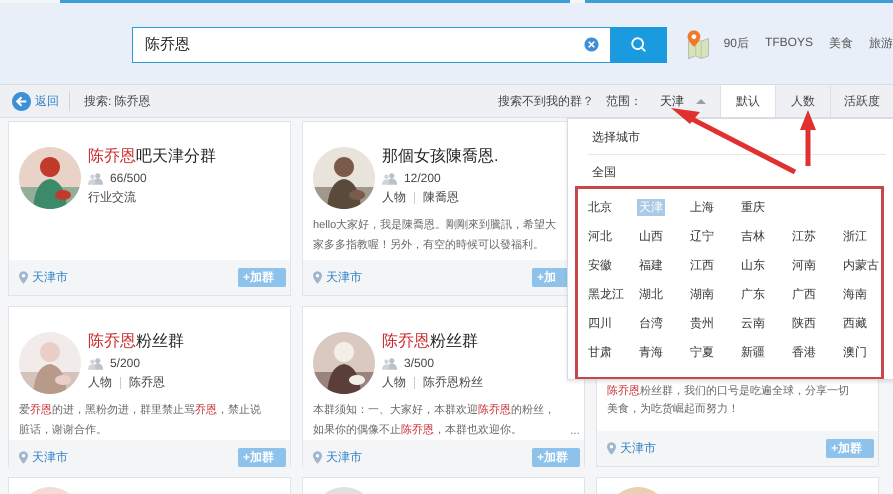  Describe the element at coordinates (855, 294) in the screenshot. I see `city-option: 海南` at that location.